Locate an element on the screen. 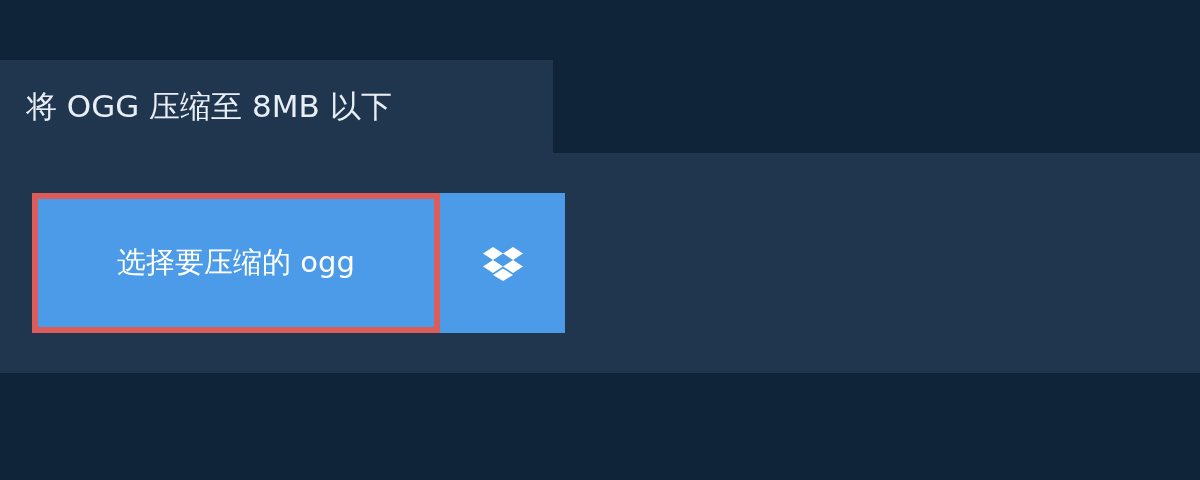  dropbox-button is located at coordinates (502, 263).